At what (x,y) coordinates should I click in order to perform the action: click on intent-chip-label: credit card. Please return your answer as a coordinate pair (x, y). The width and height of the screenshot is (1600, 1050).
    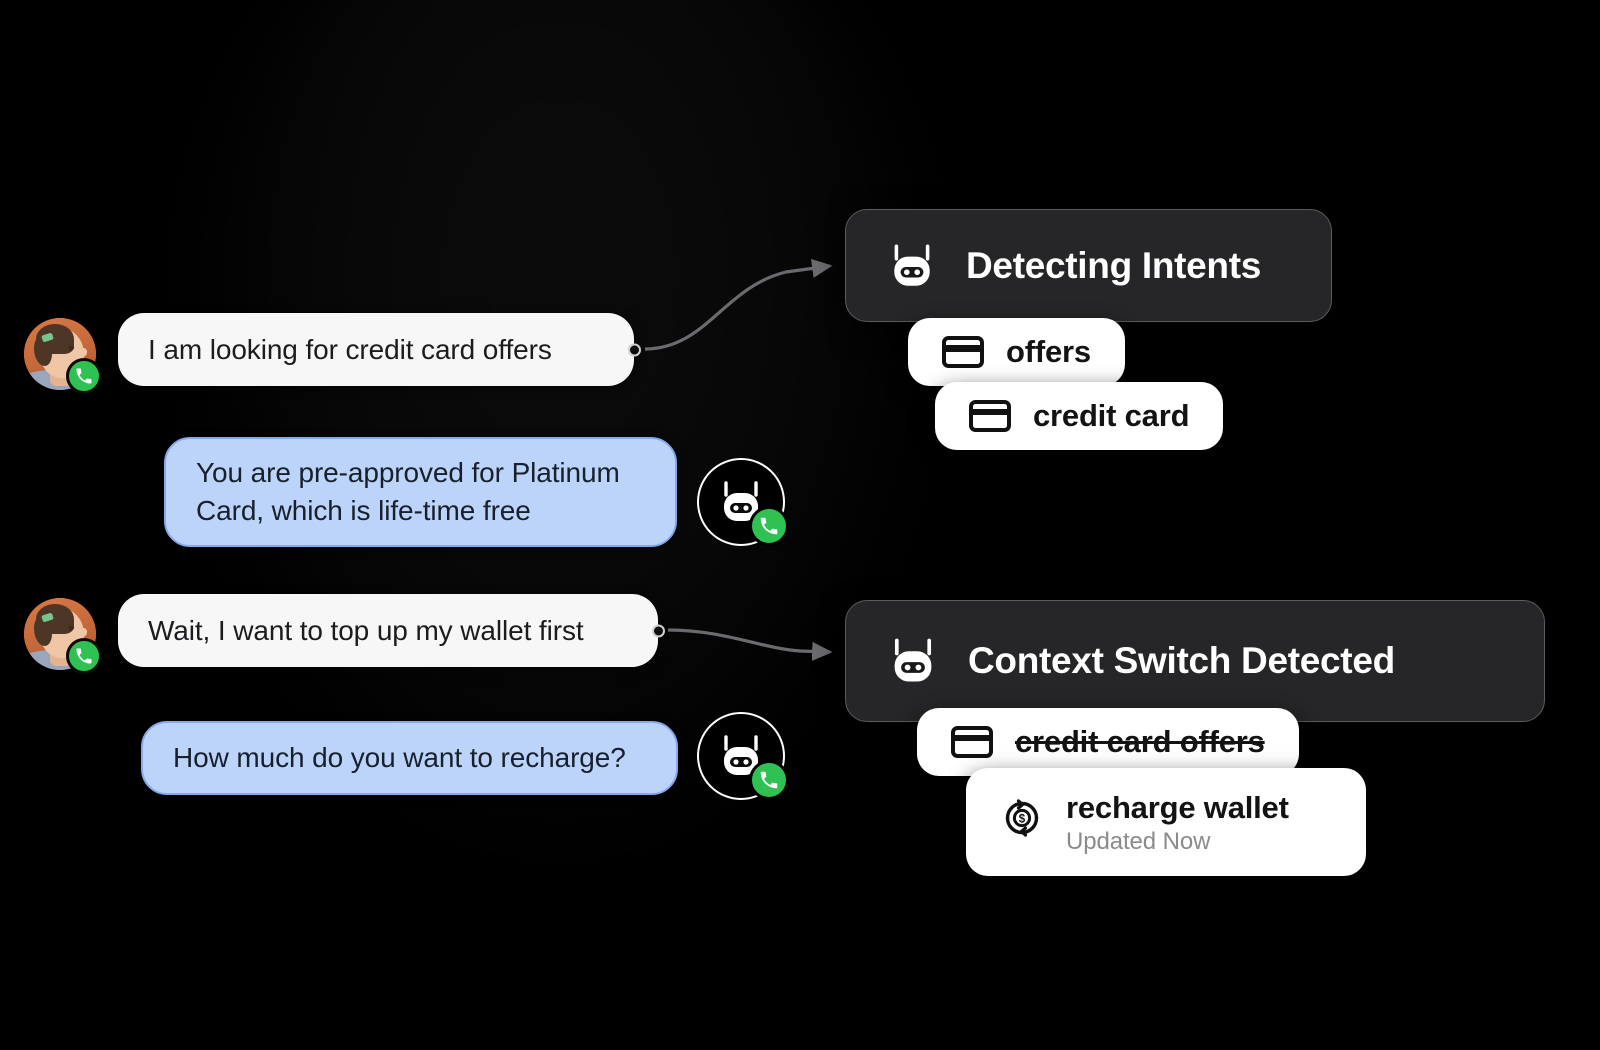
    Looking at the image, I should click on (1111, 415).